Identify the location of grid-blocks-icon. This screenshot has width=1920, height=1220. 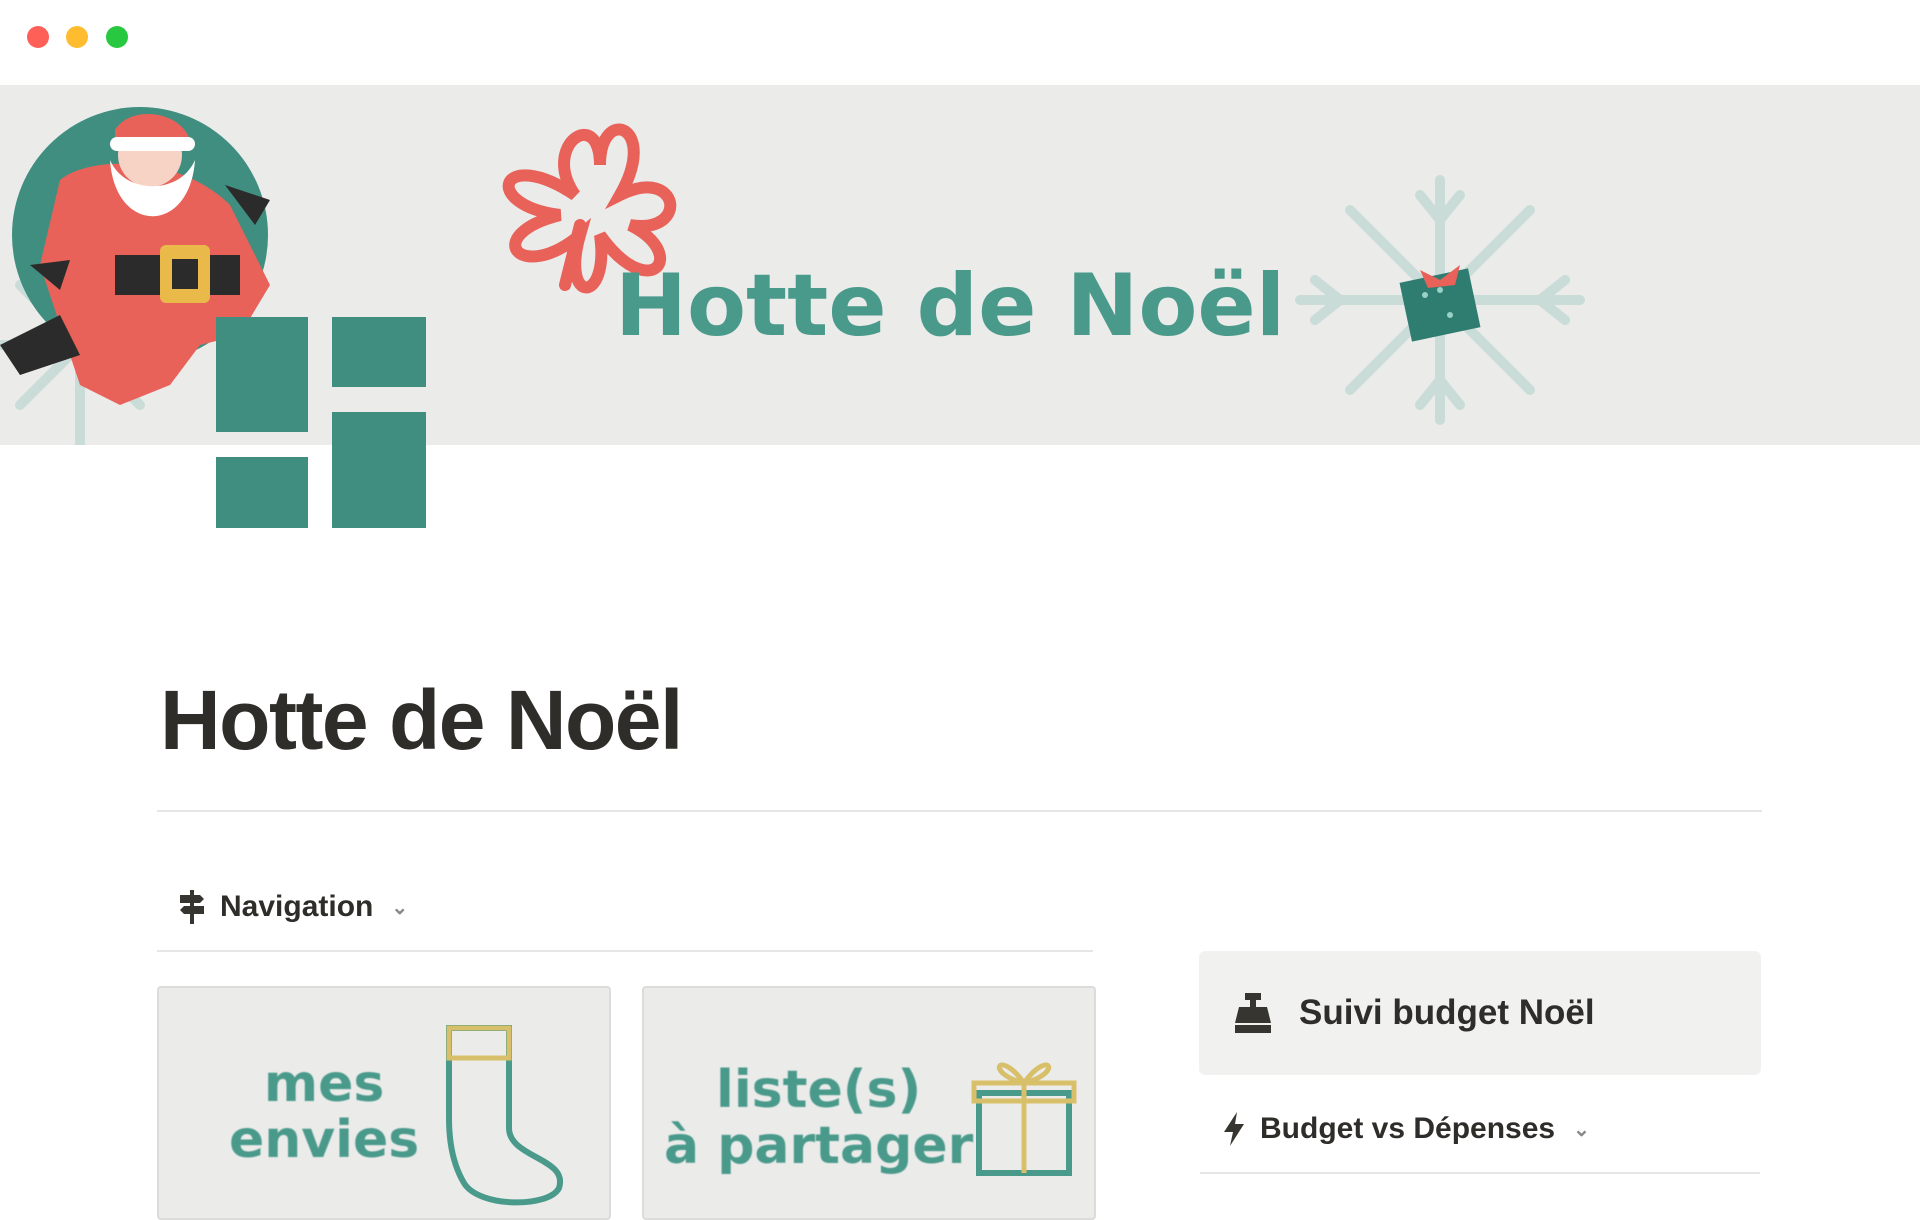
(321, 422).